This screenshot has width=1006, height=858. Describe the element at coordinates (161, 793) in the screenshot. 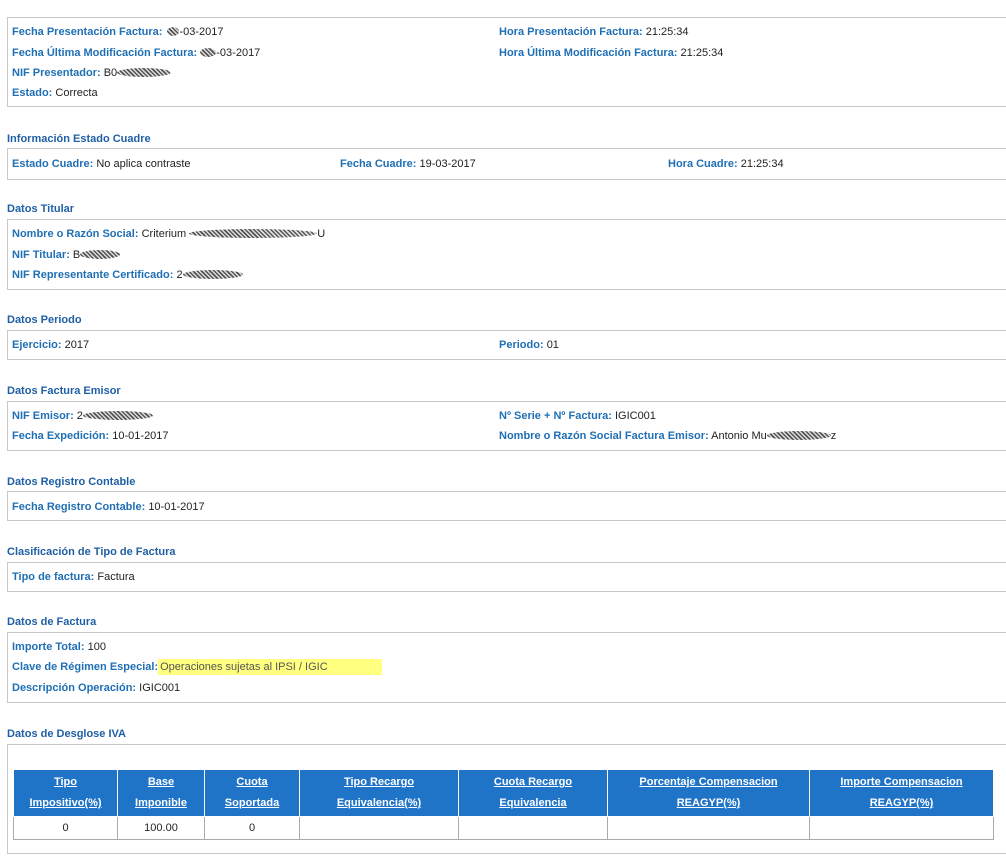

I see `col-base-imponible: Base Imponible` at that location.